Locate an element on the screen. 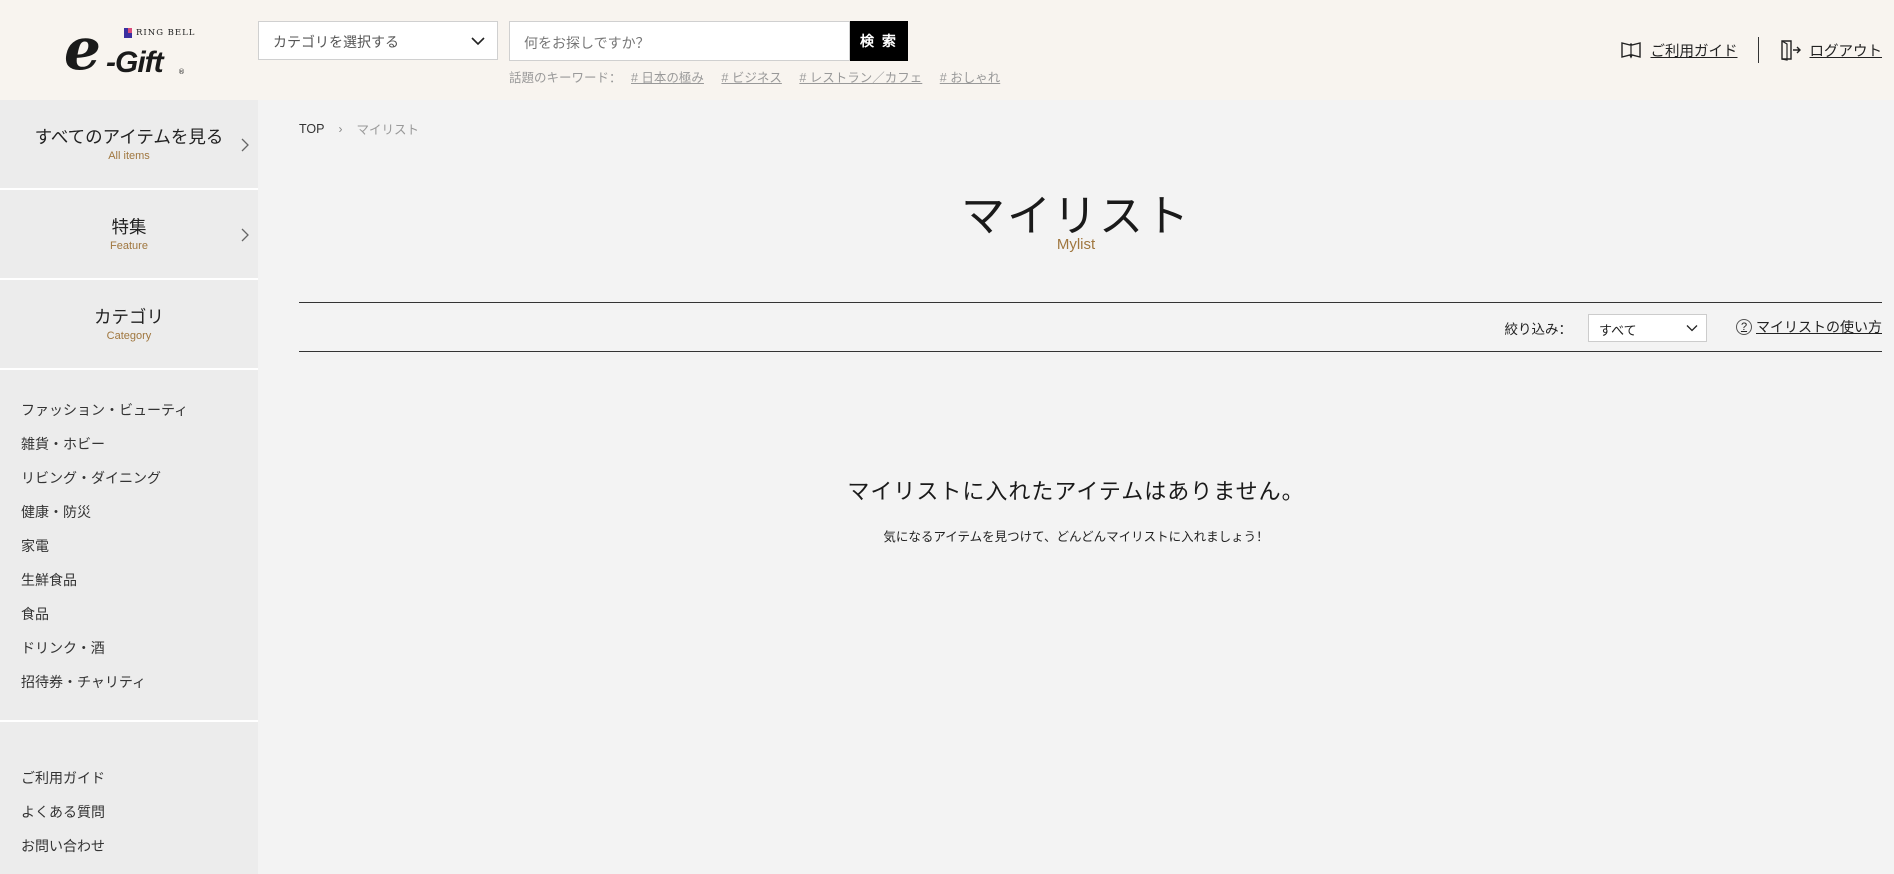  category-item: 食品 is located at coordinates (139, 621).